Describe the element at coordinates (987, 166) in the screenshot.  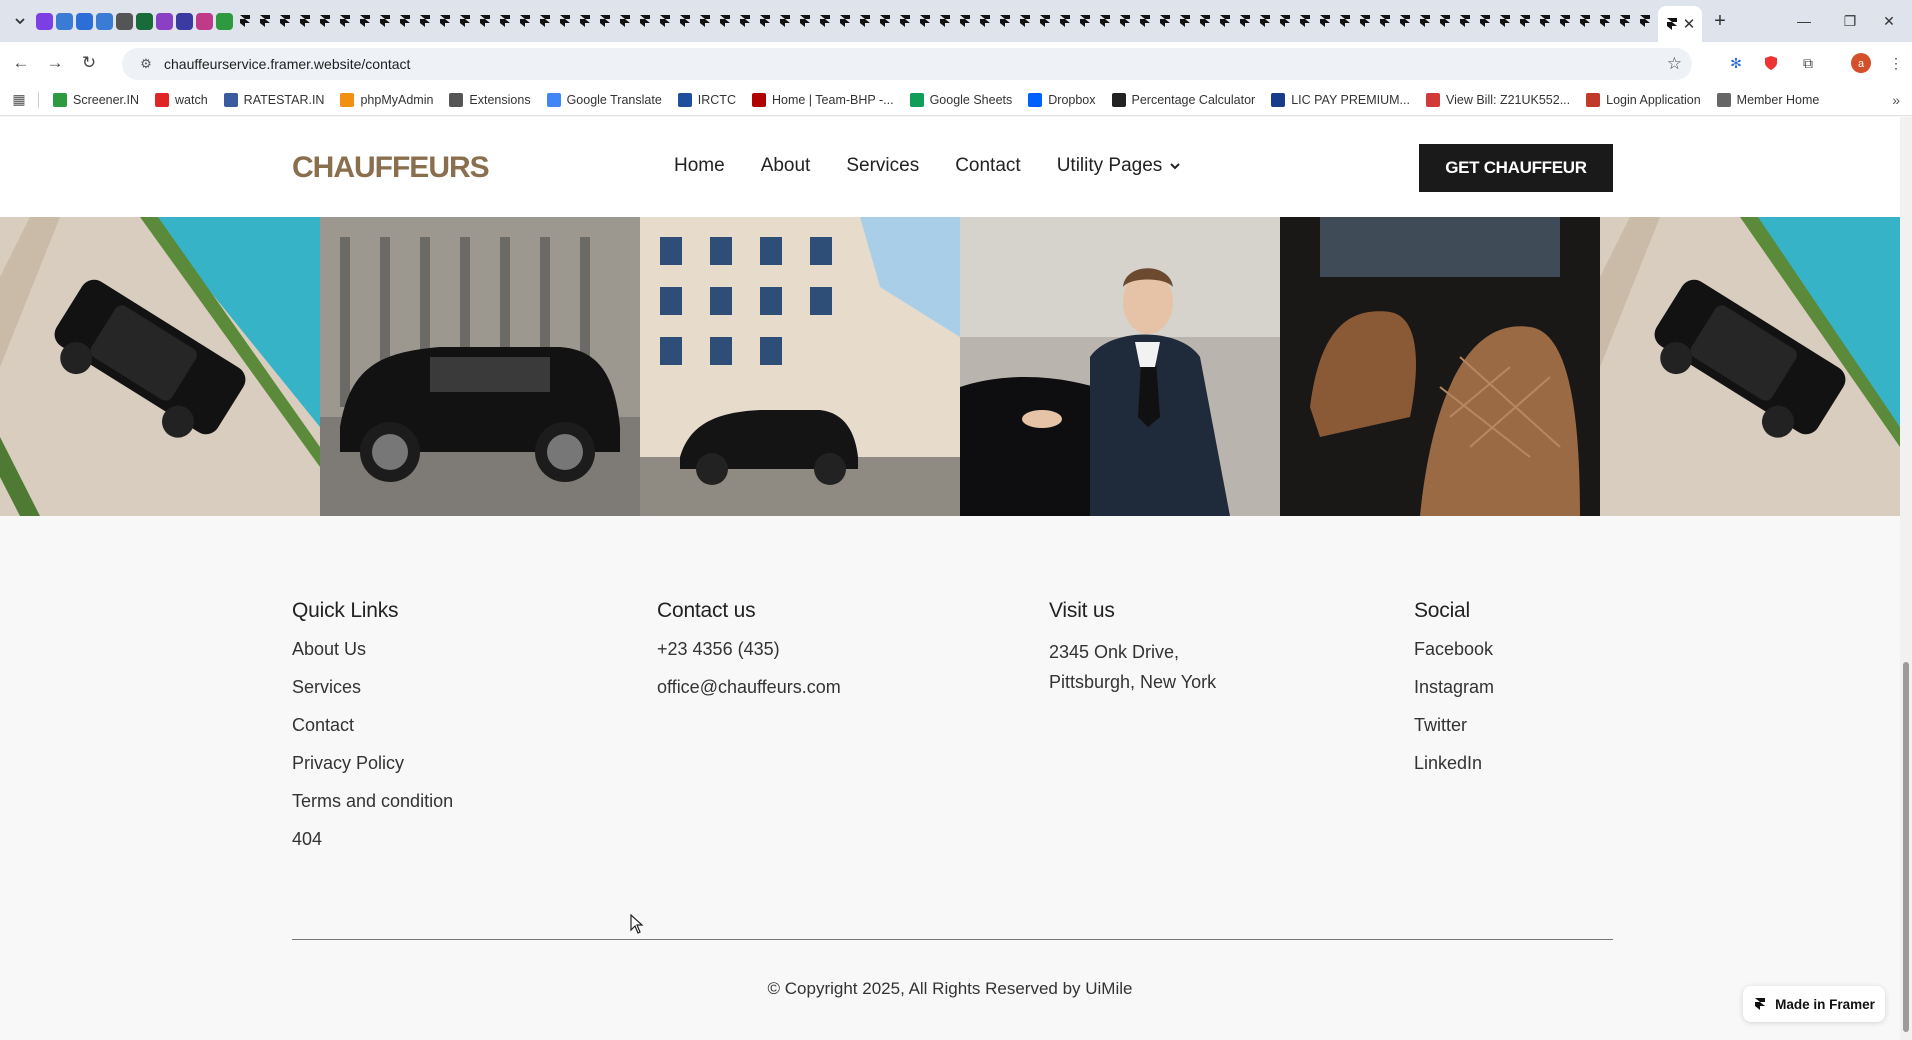
I see `nav-contact: Contact` at that location.